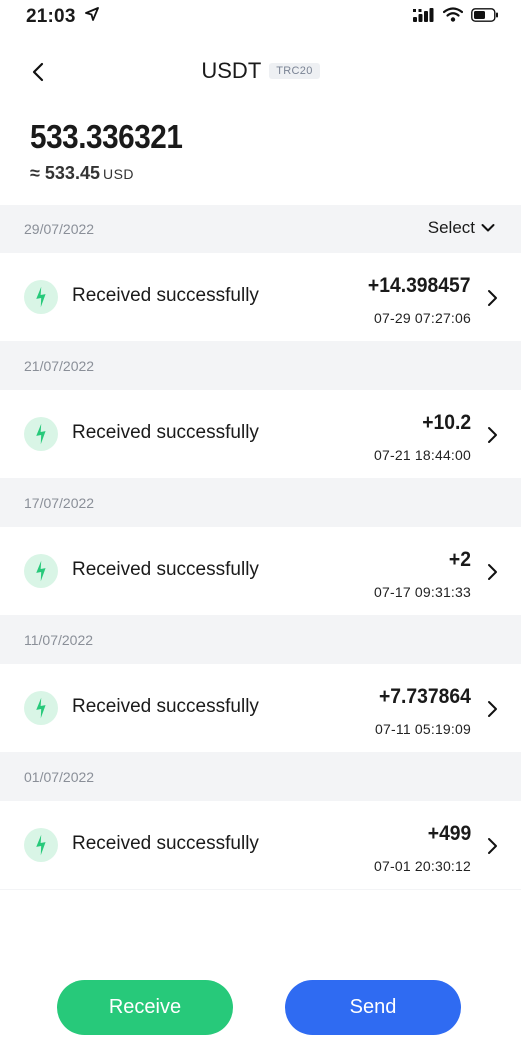  Describe the element at coordinates (59, 229) in the screenshot. I see `date-label: 29/07/2022` at that location.